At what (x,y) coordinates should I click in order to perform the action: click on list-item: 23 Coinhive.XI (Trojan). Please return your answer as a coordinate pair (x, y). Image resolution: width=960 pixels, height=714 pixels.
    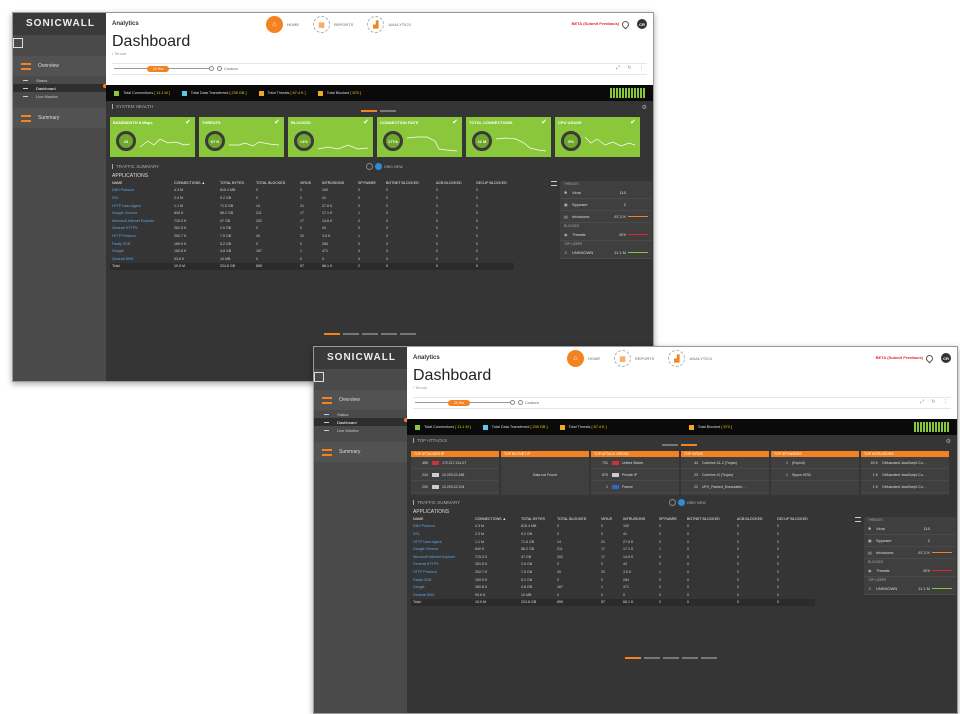
    Looking at the image, I should click on (725, 475).